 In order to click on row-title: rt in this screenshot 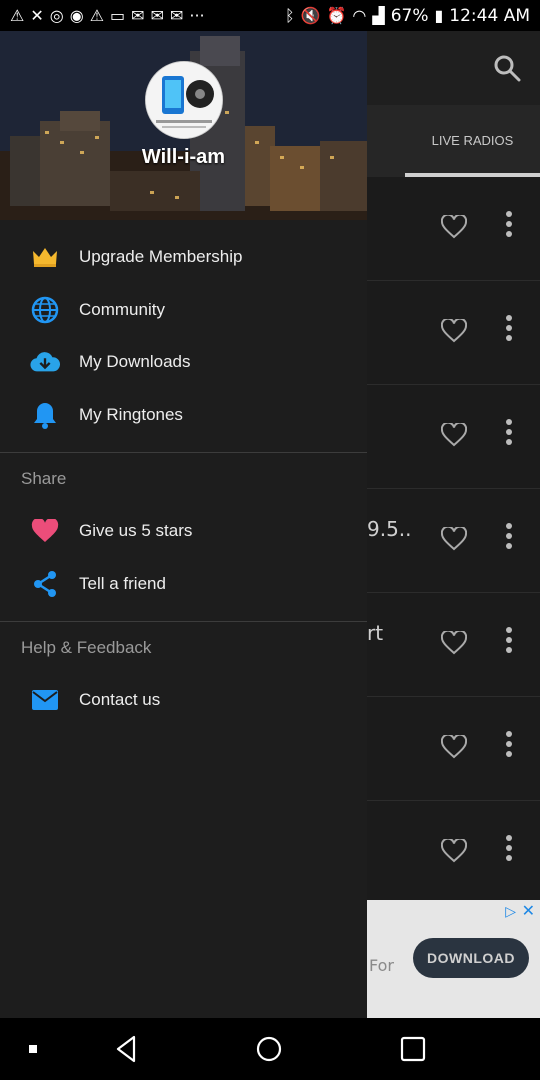, I will do `click(375, 633)`.